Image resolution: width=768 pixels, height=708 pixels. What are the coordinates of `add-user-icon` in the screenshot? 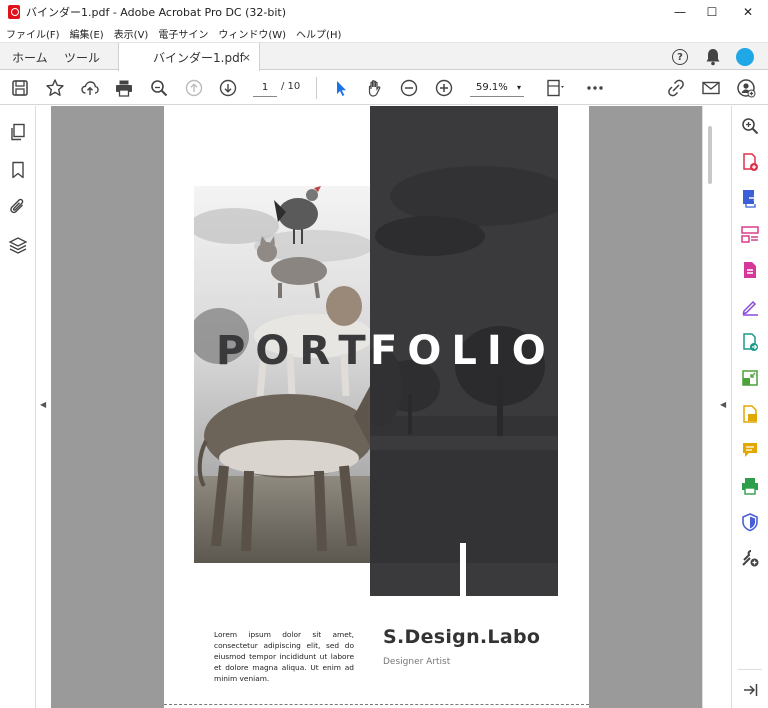 It's located at (746, 88).